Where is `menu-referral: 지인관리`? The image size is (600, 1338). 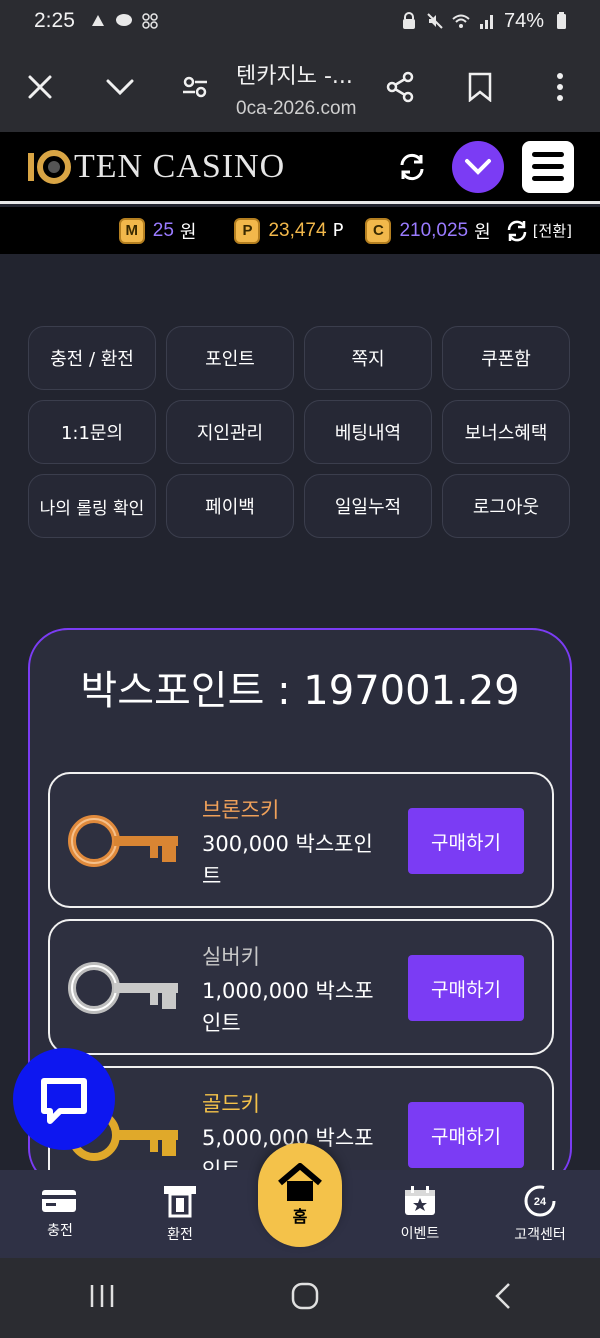 menu-referral: 지인관리 is located at coordinates (230, 432).